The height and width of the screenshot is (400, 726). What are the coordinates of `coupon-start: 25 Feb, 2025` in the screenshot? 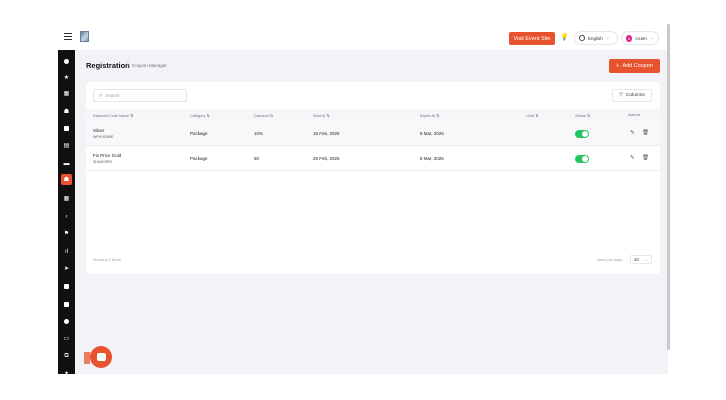 It's located at (326, 158).